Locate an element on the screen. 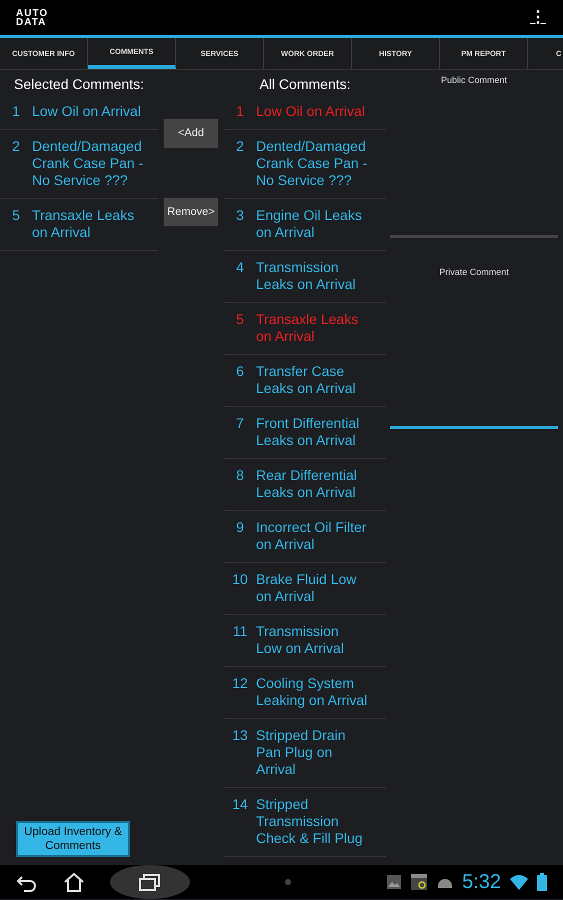  item-number: 11 is located at coordinates (240, 632).